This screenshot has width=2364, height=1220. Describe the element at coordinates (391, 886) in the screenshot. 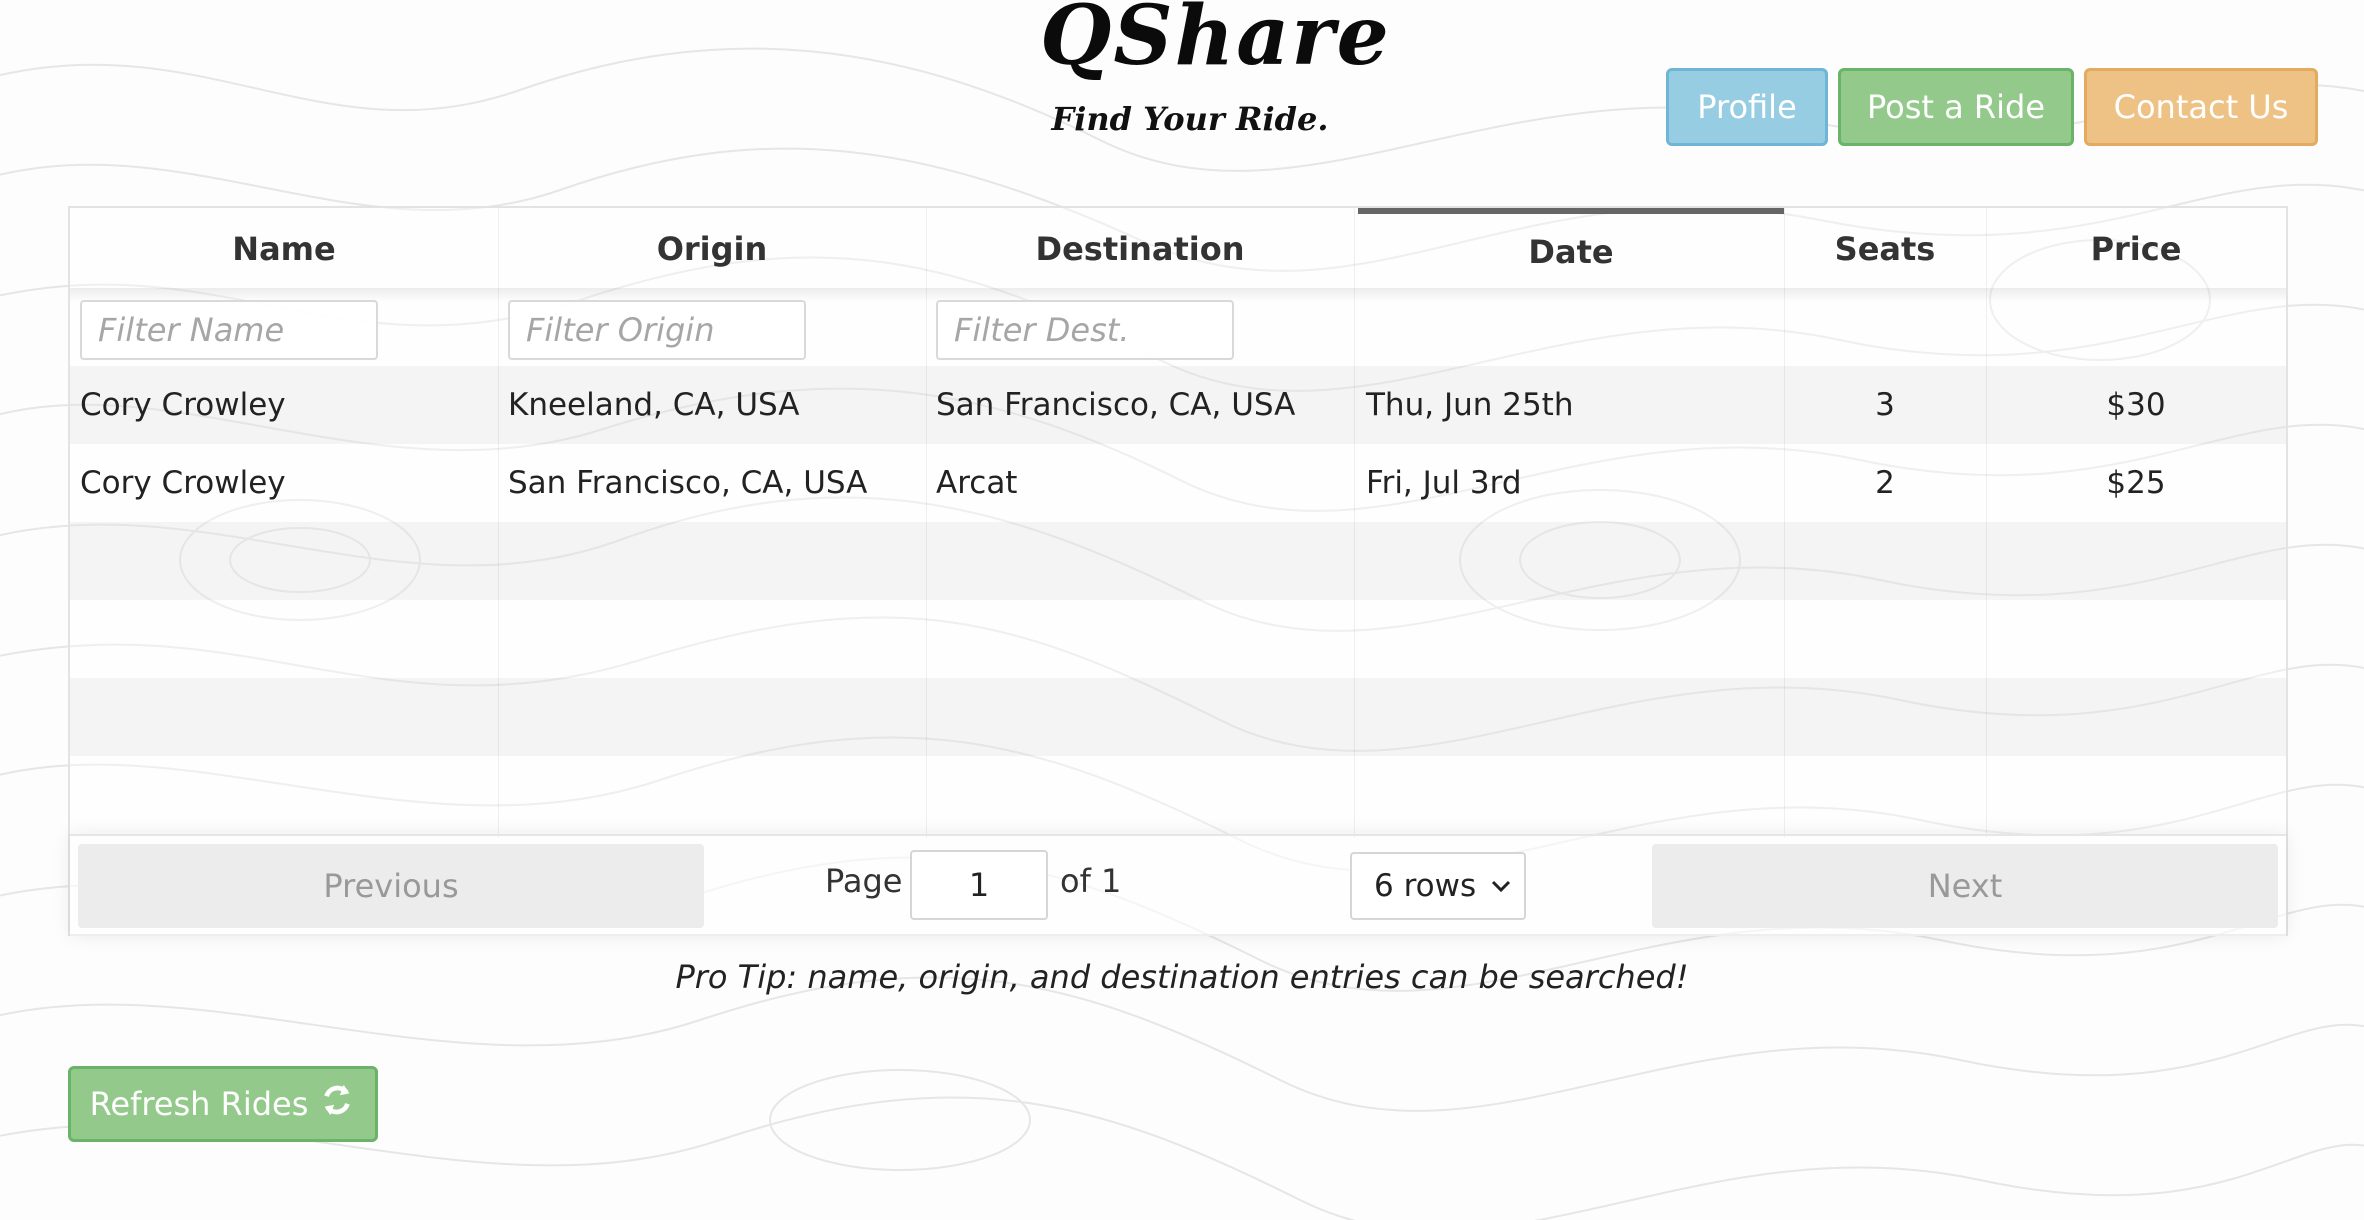

I see `previous-button: Previous` at that location.